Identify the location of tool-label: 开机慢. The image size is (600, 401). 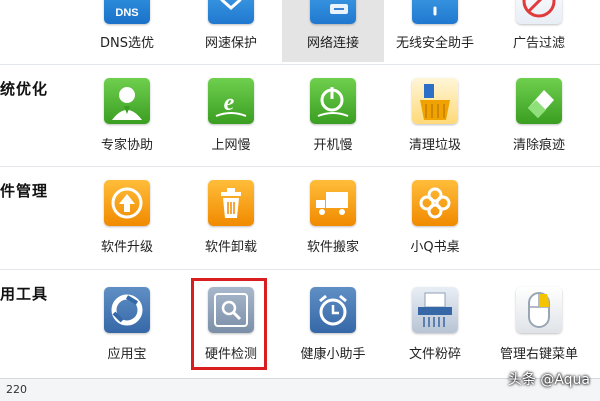
(333, 145).